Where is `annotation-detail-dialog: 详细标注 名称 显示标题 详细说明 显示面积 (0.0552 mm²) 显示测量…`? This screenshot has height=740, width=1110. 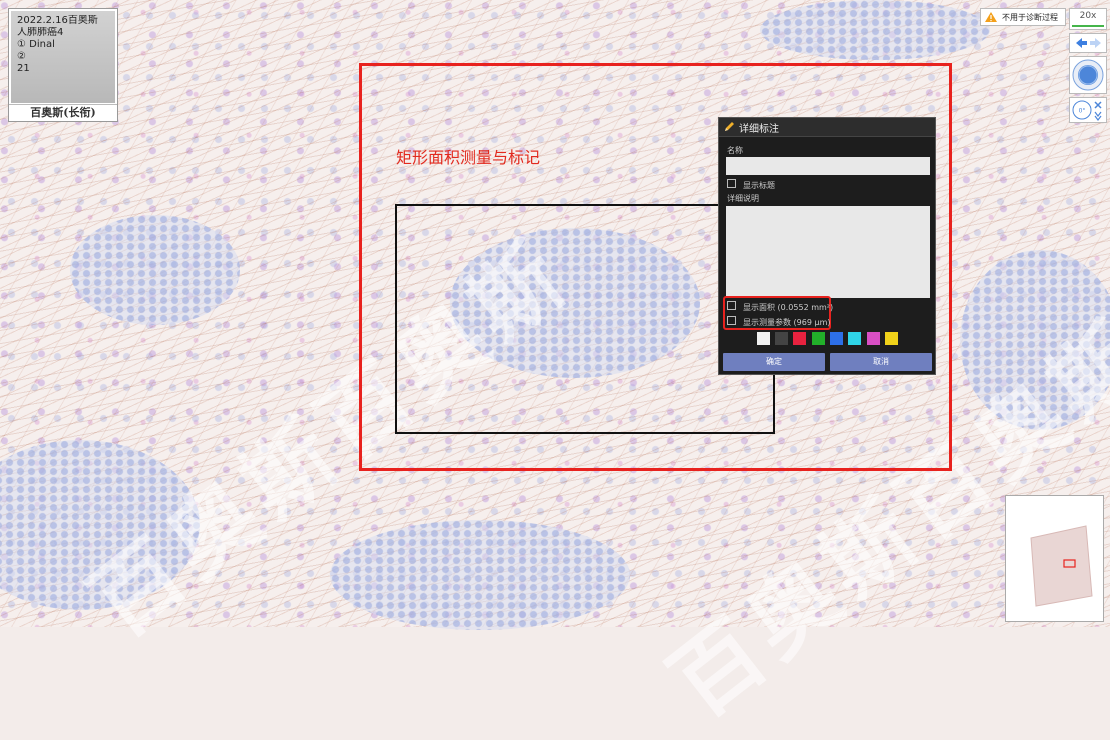
annotation-detail-dialog: 详细标注 名称 显示标题 详细说明 显示面积 (0.0552 mm²) 显示测量… is located at coordinates (827, 246).